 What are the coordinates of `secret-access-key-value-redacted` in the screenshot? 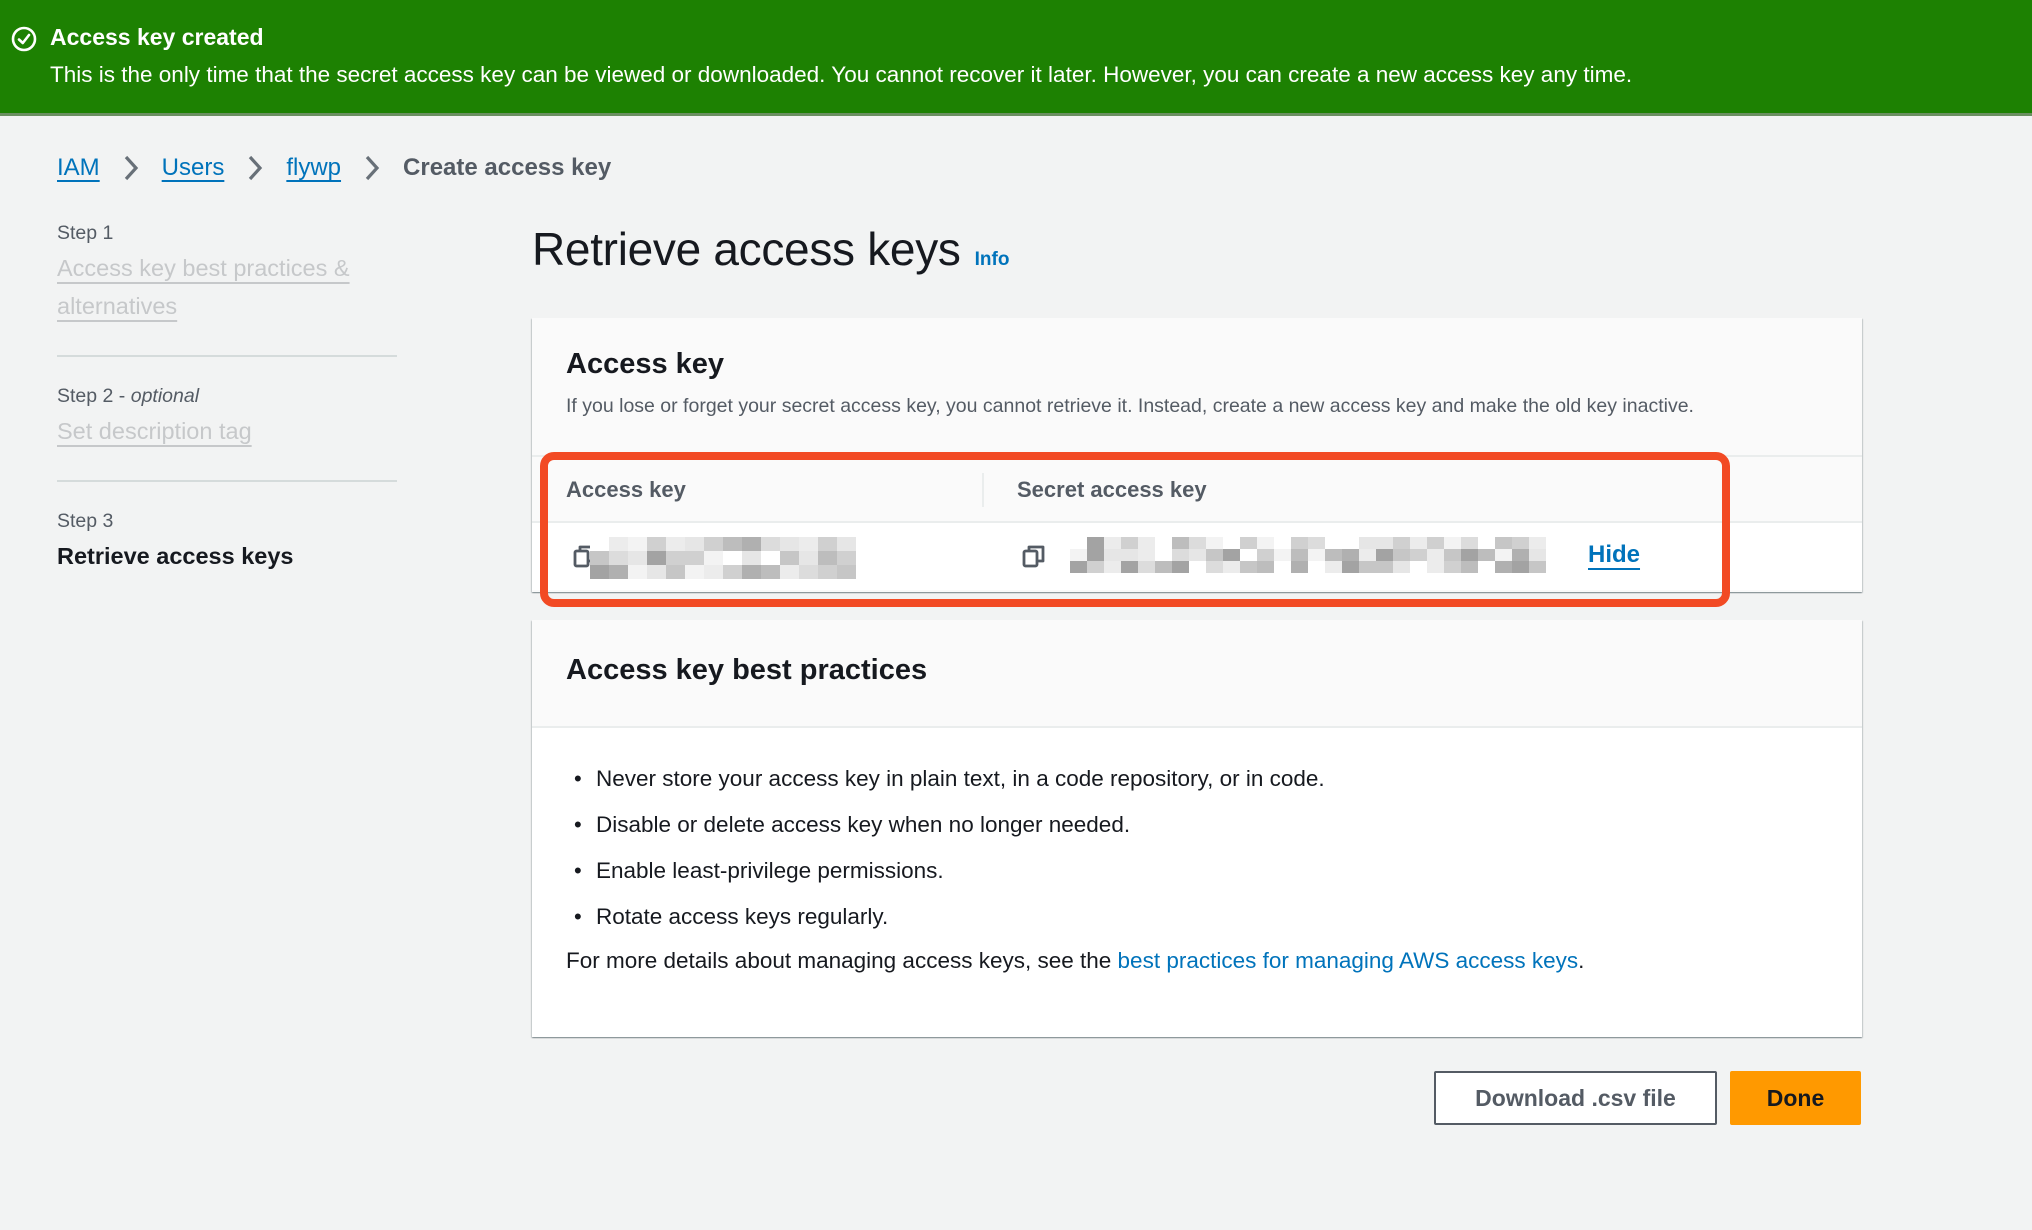 It's located at (1308, 555).